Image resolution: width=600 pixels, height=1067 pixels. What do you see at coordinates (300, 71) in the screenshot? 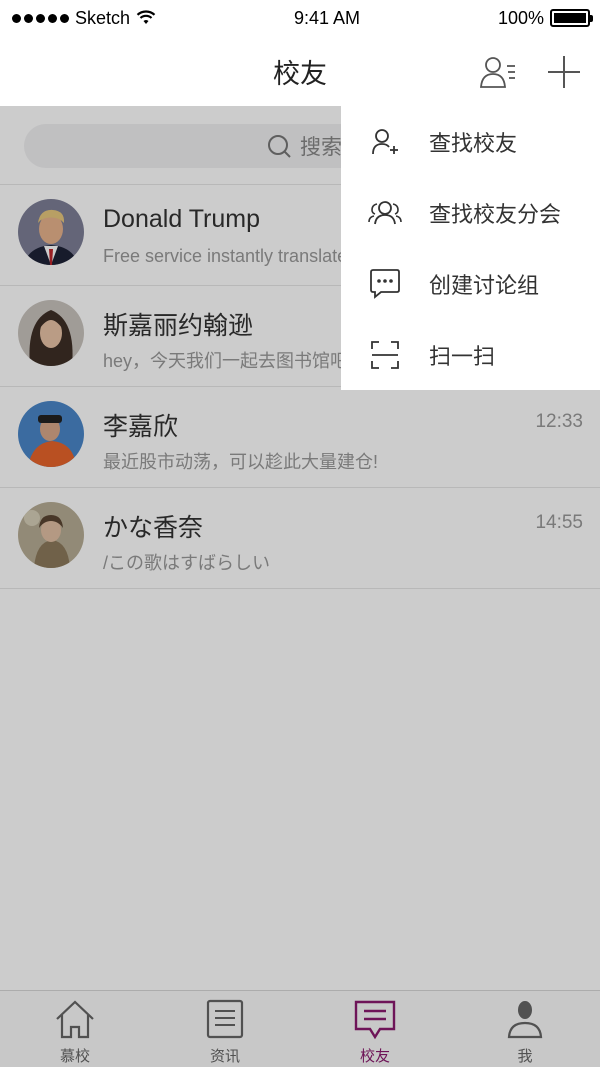
I see `nav-bar: 校友` at bounding box center [300, 71].